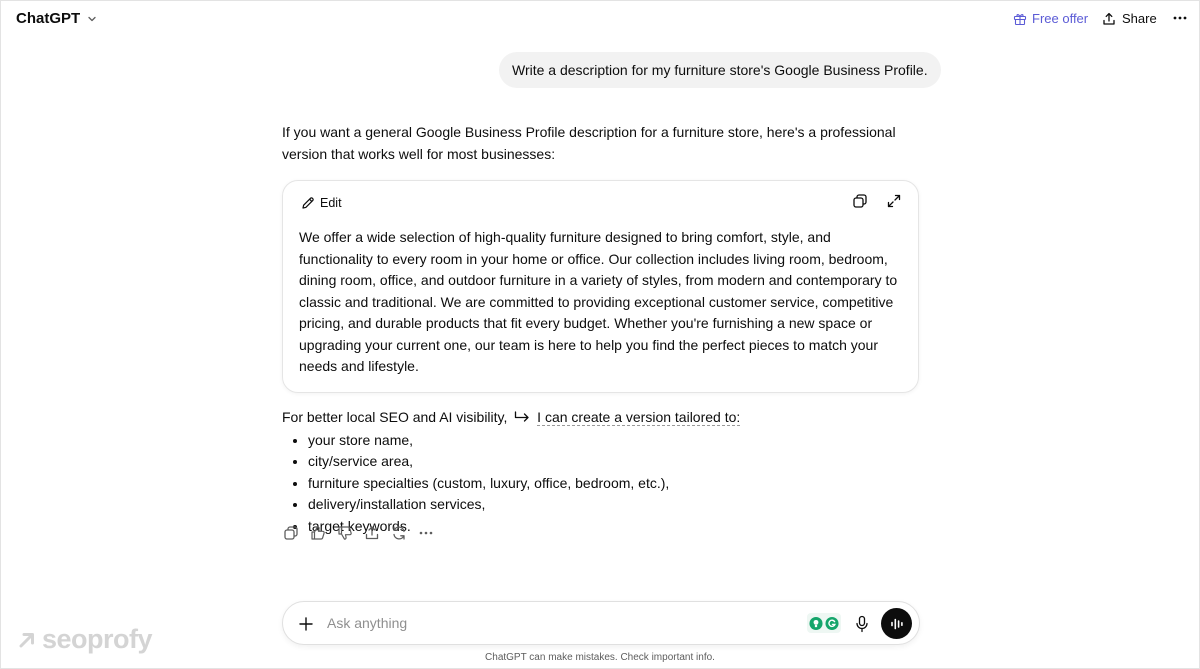 The height and width of the screenshot is (669, 1200). I want to click on more-options-icon, so click(1180, 18).